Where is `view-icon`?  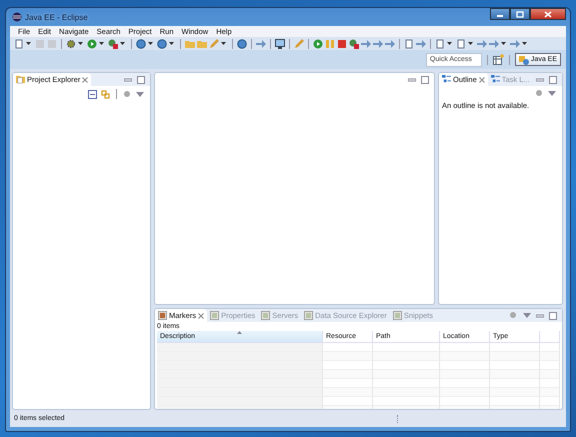
view-icon is located at coordinates (162, 315).